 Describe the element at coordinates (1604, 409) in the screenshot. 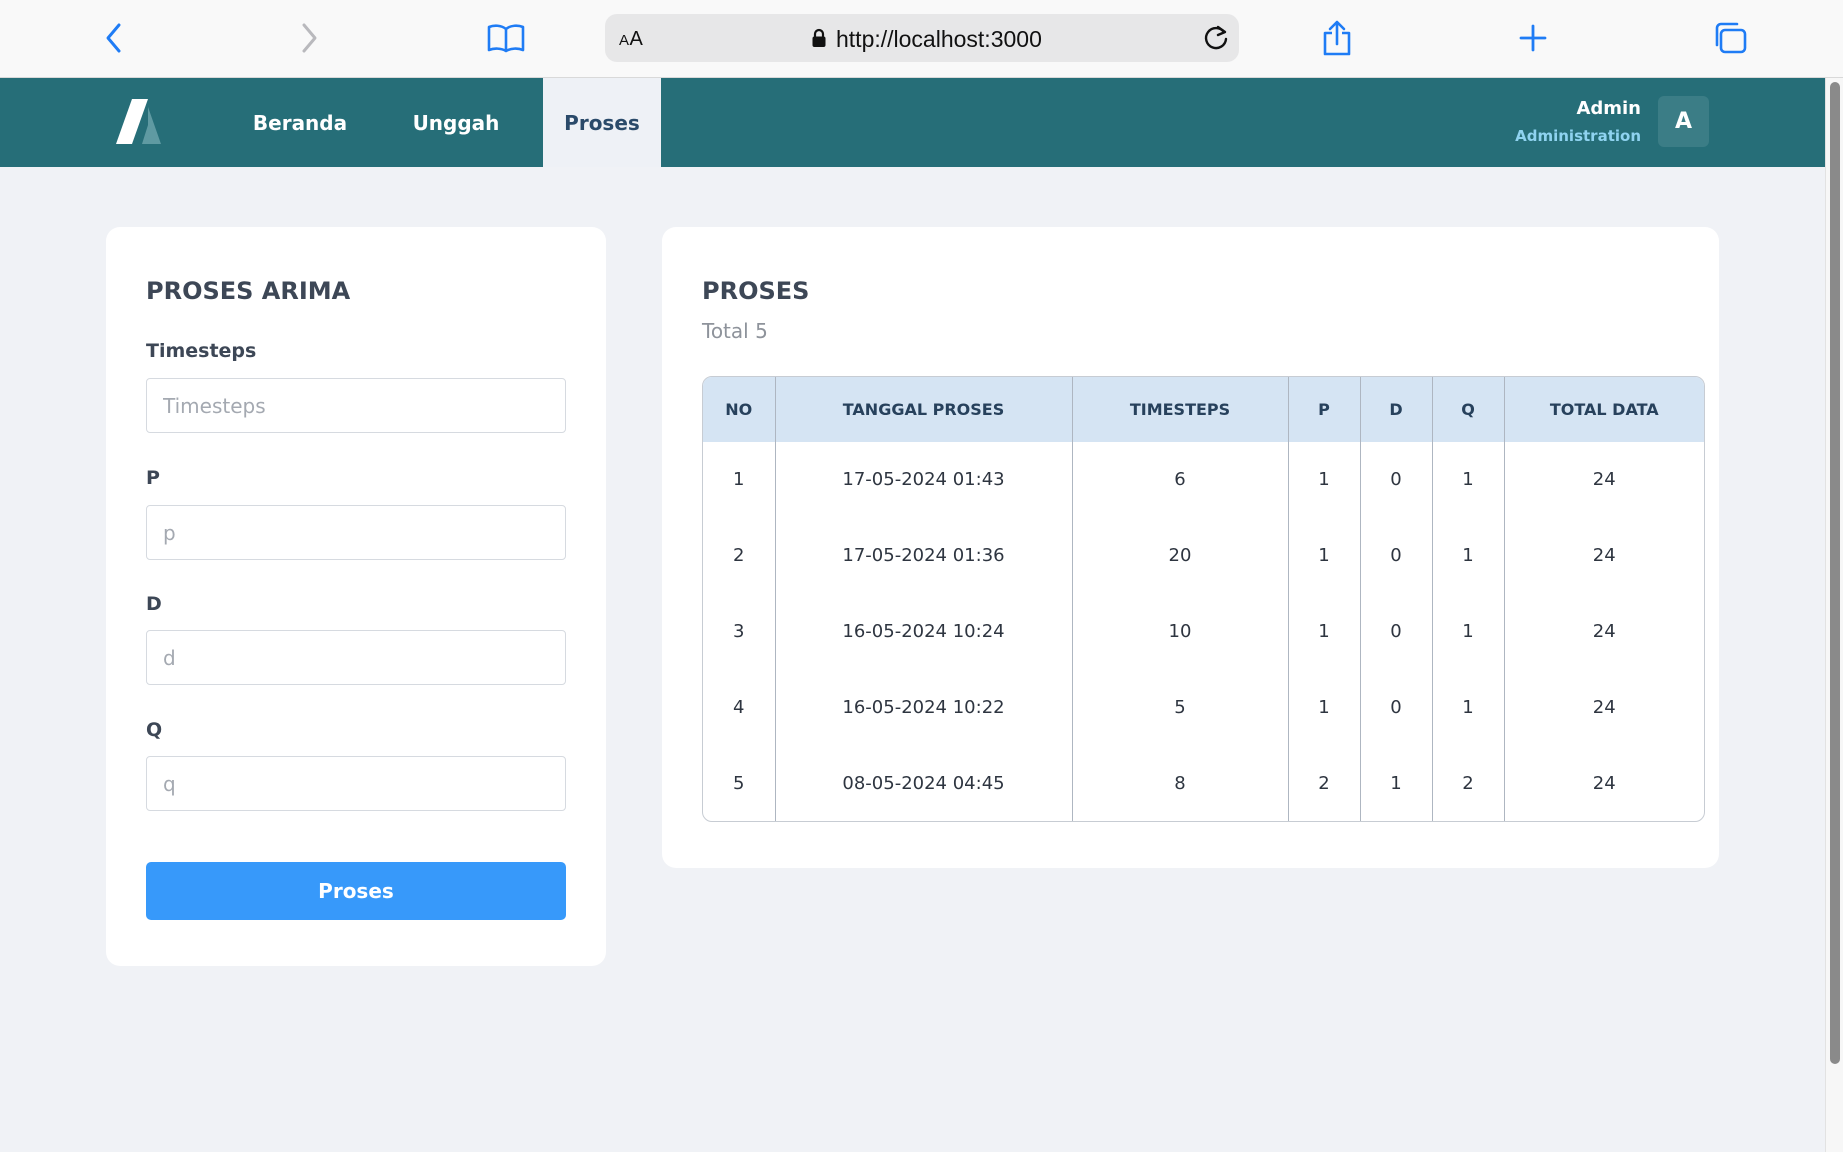

I see `column-header: TOTAL DATA` at that location.